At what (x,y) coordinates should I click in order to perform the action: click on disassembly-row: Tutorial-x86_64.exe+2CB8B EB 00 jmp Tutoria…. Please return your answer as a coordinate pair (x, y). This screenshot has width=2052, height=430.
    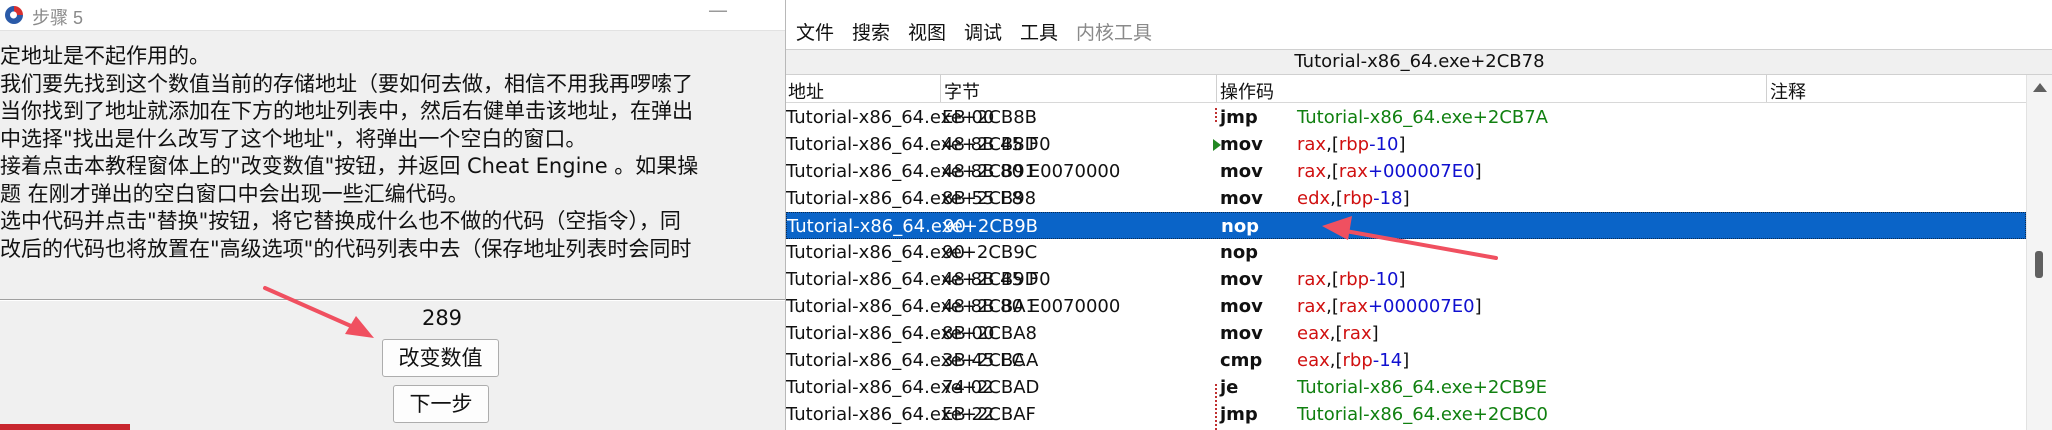
    Looking at the image, I should click on (1406, 117).